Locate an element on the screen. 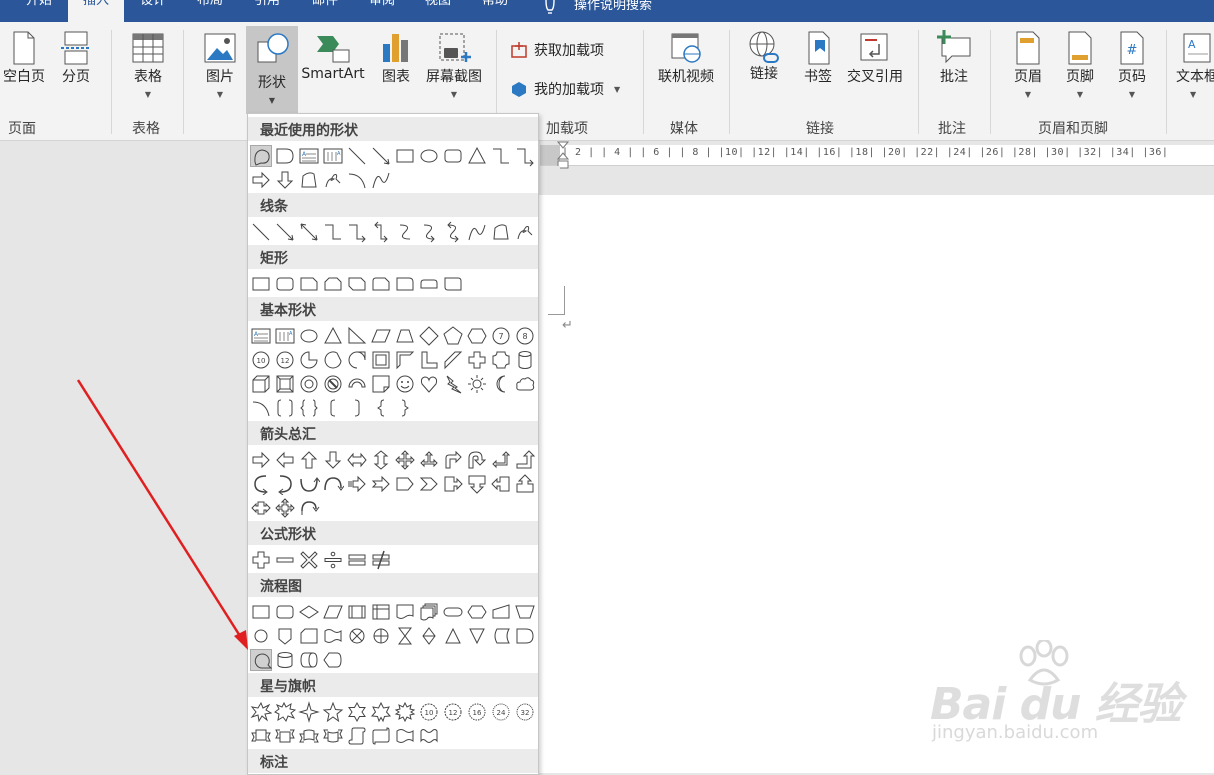 This screenshot has width=1214, height=775. annotation-arrow-icon is located at coordinates (162, 514).